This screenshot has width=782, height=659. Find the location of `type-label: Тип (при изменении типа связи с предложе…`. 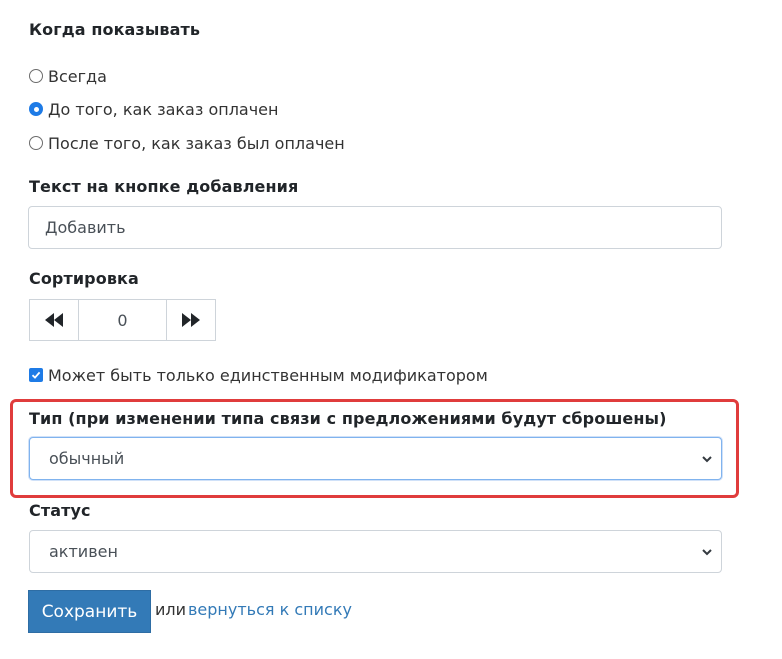

type-label: Тип (при изменении типа связи с предложе… is located at coordinates (348, 418).